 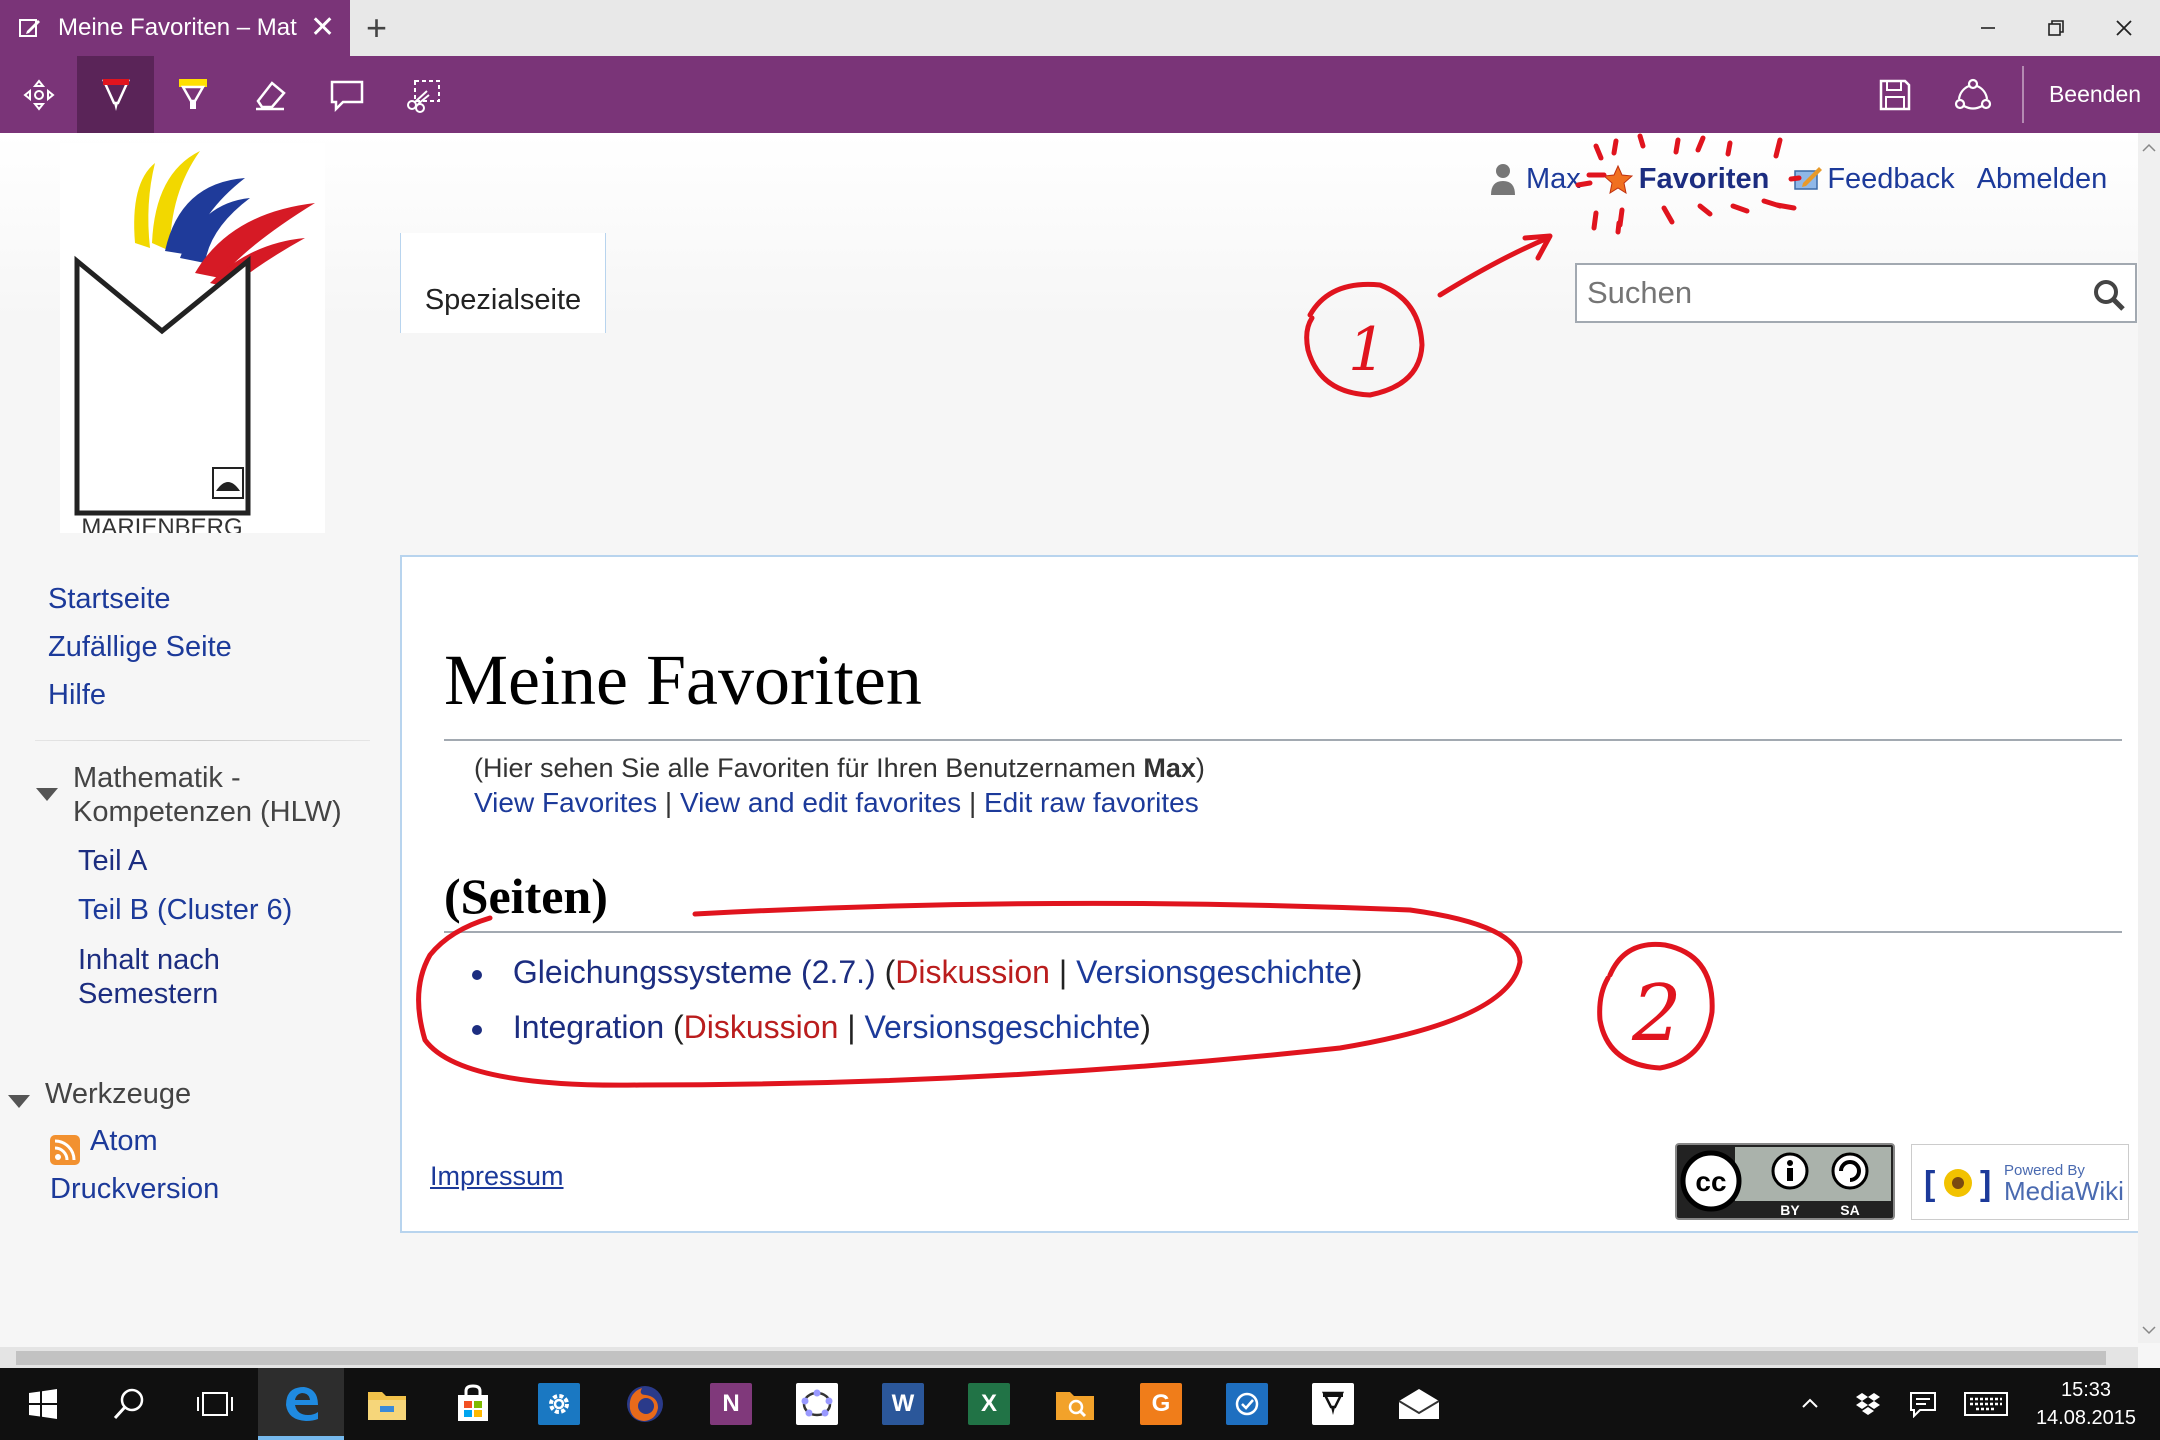 I want to click on check-icon, so click(x=1247, y=1404).